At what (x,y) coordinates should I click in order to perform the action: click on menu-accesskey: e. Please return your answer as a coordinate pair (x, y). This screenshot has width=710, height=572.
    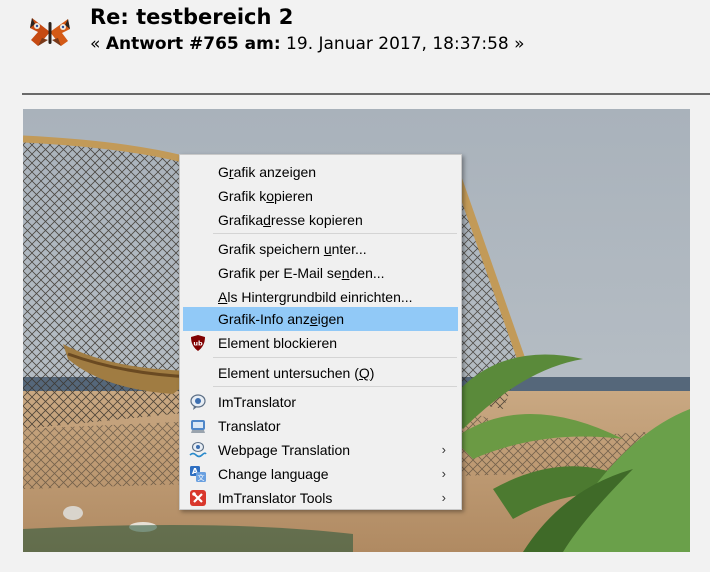
    Looking at the image, I should click on (313, 319).